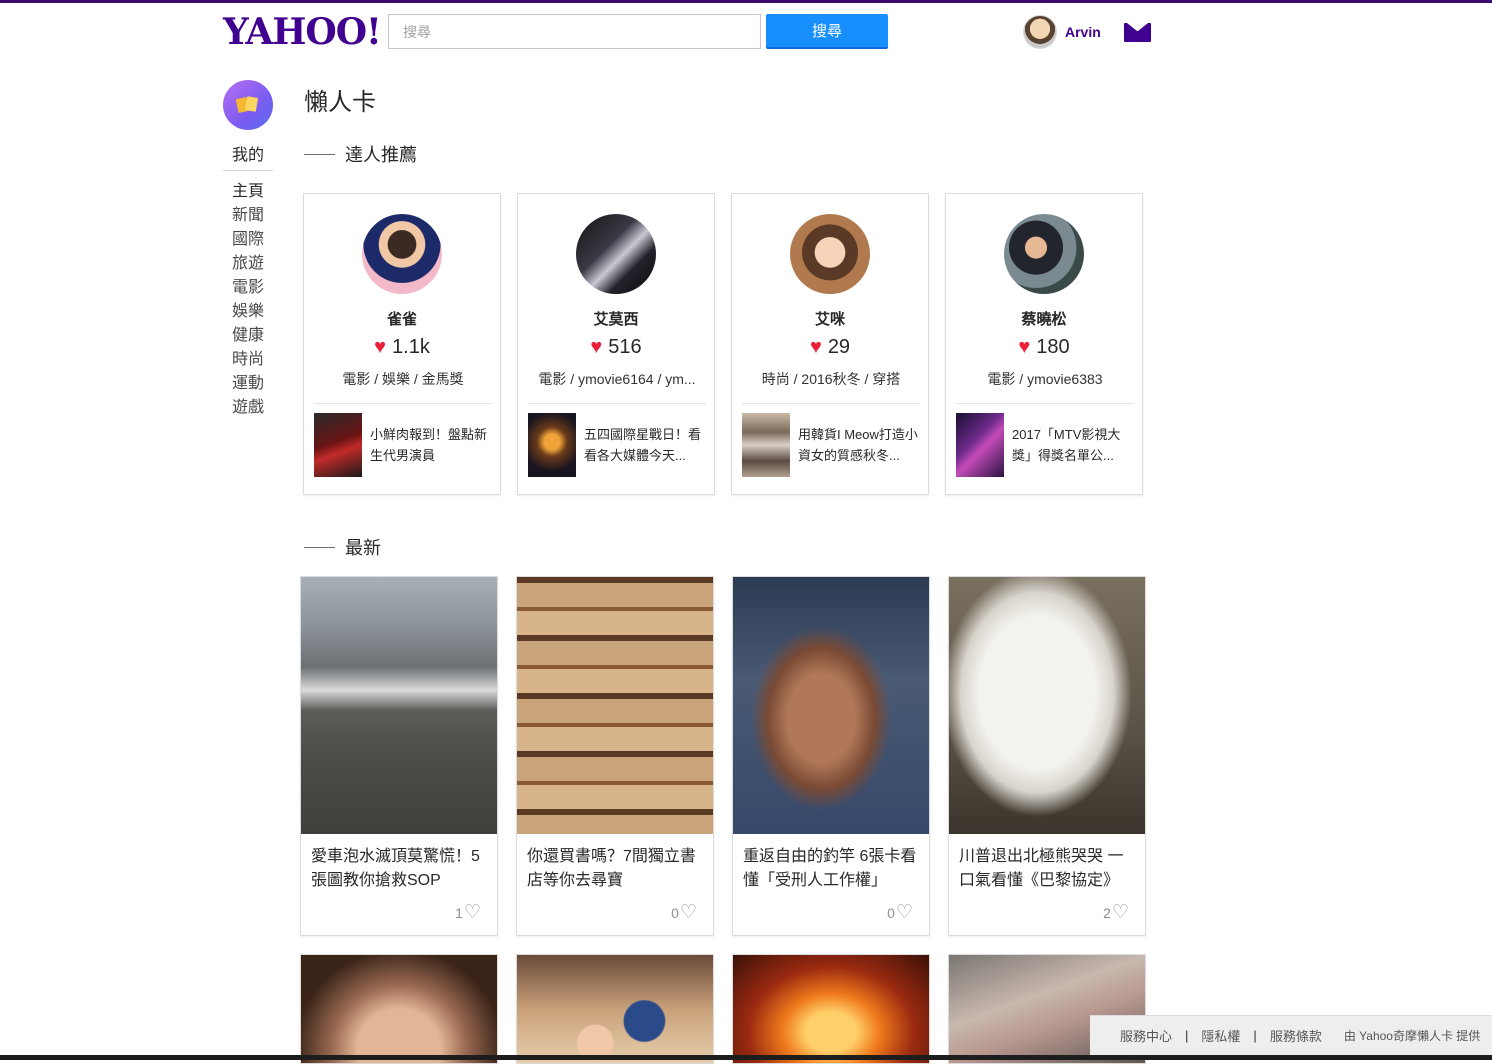 This screenshot has width=1492, height=1064. I want to click on sidebar-item-international: 國際, so click(248, 240).